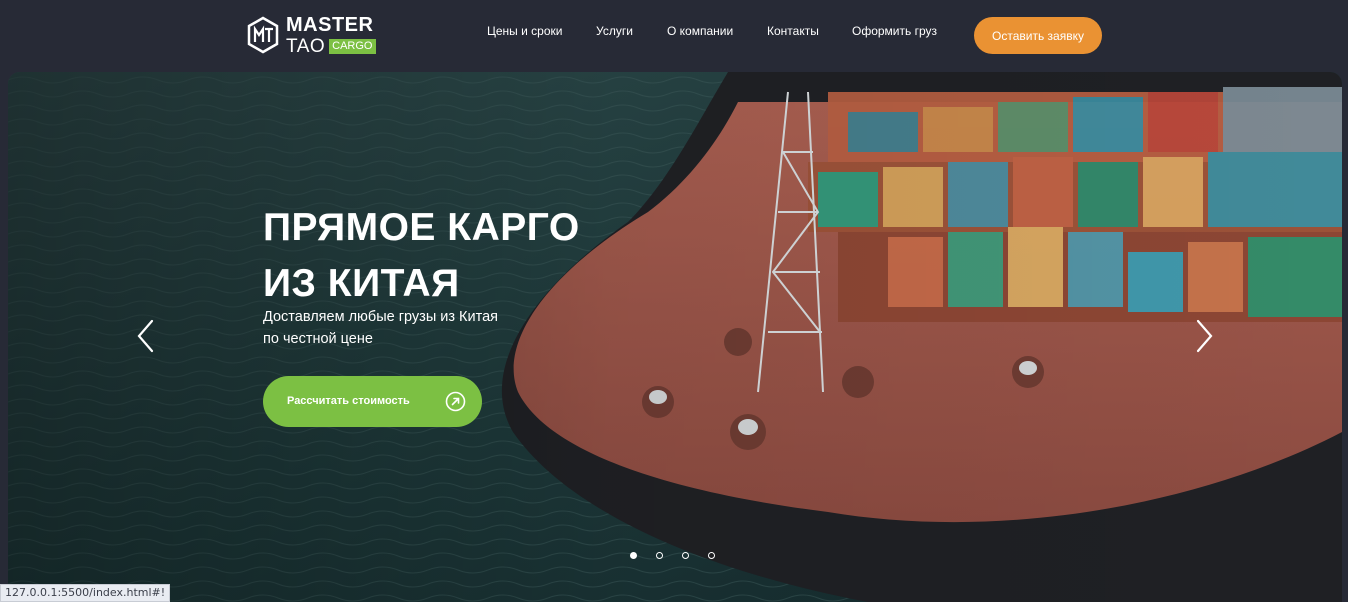 This screenshot has height=602, width=1348. Describe the element at coordinates (318, 339) in the screenshot. I see `hero-subtitle-line2: по честной цене` at that location.